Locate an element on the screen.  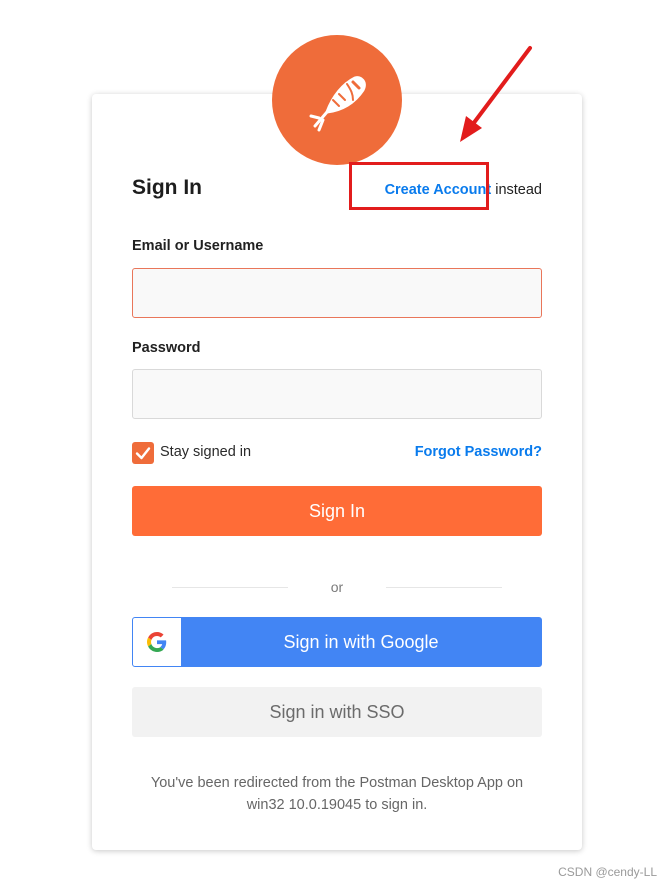
google-logo-icon is located at coordinates (157, 642).